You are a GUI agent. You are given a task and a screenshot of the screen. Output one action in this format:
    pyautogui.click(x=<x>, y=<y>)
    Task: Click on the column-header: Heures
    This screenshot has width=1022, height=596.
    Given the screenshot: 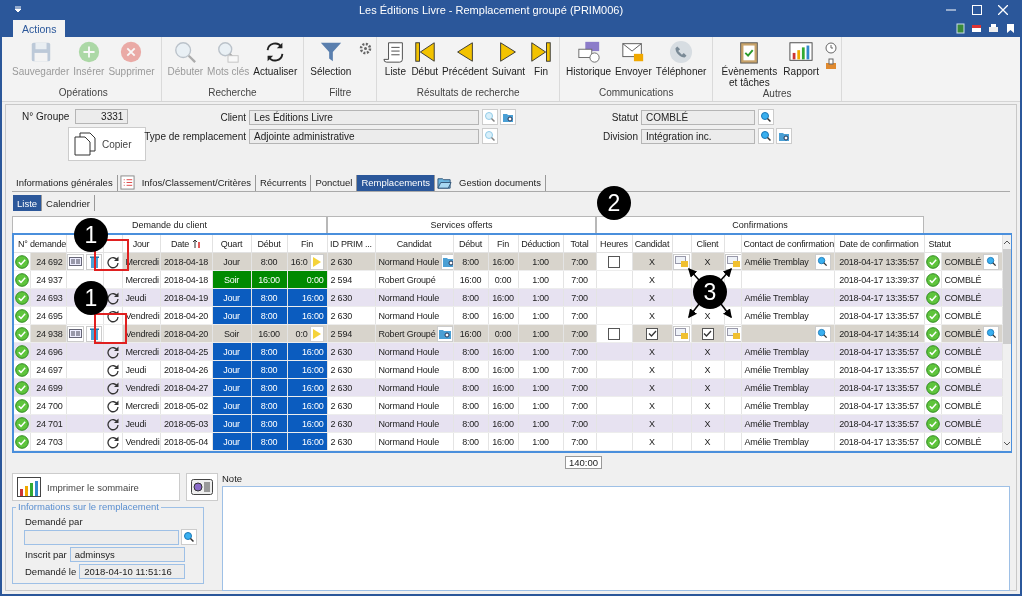 What is the action you would take?
    pyautogui.click(x=614, y=244)
    